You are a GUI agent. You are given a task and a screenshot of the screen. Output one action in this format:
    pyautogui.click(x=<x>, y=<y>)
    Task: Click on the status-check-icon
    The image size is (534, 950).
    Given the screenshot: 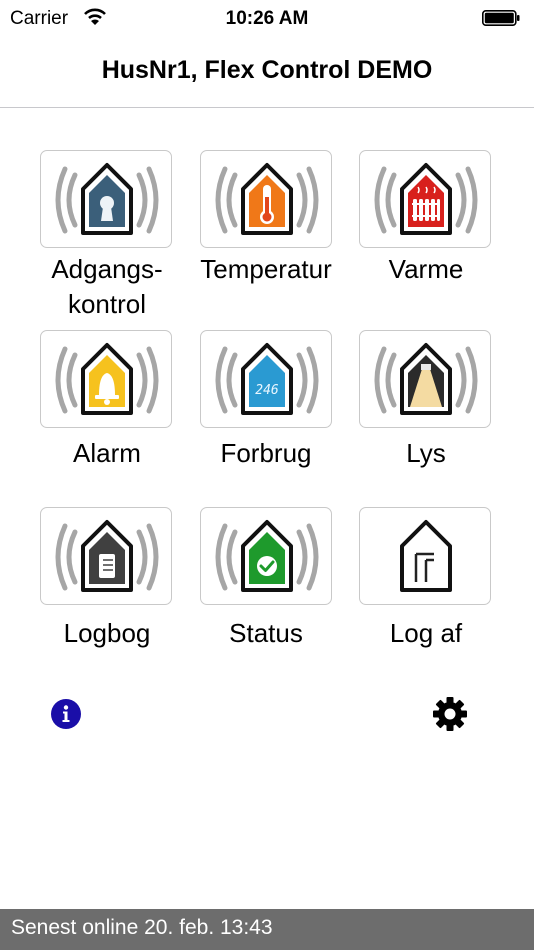 What is the action you would take?
    pyautogui.click(x=267, y=556)
    